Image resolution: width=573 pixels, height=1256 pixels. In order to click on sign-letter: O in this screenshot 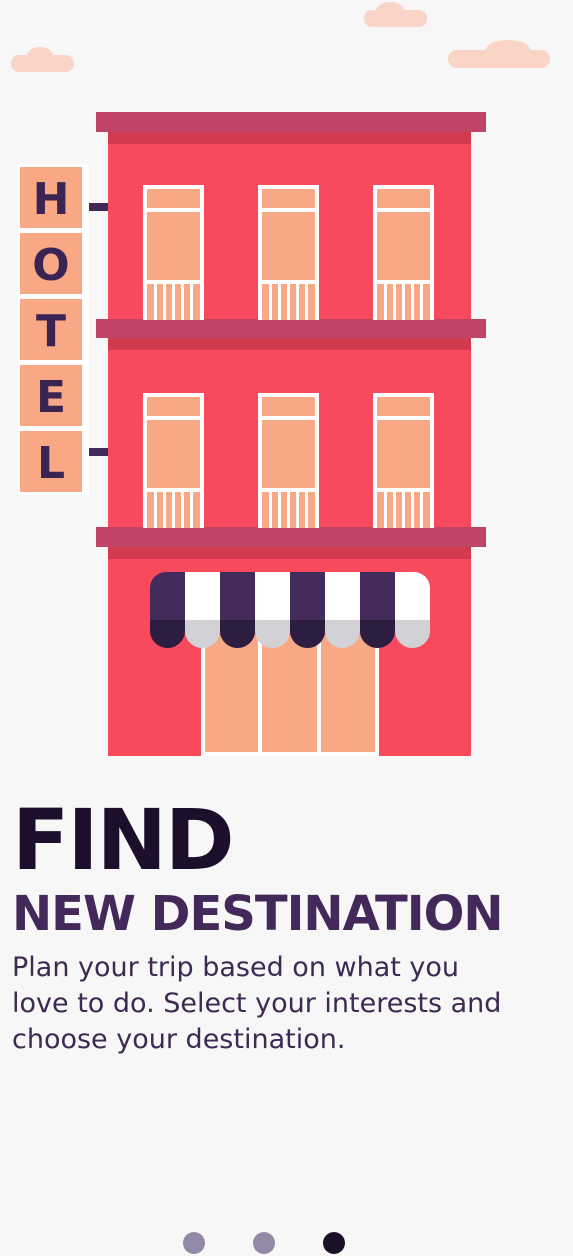, I will do `click(50, 265)`.